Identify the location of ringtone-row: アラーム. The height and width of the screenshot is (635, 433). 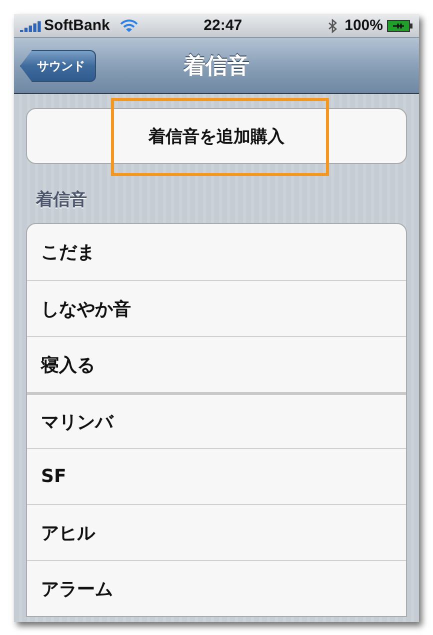
(216, 588).